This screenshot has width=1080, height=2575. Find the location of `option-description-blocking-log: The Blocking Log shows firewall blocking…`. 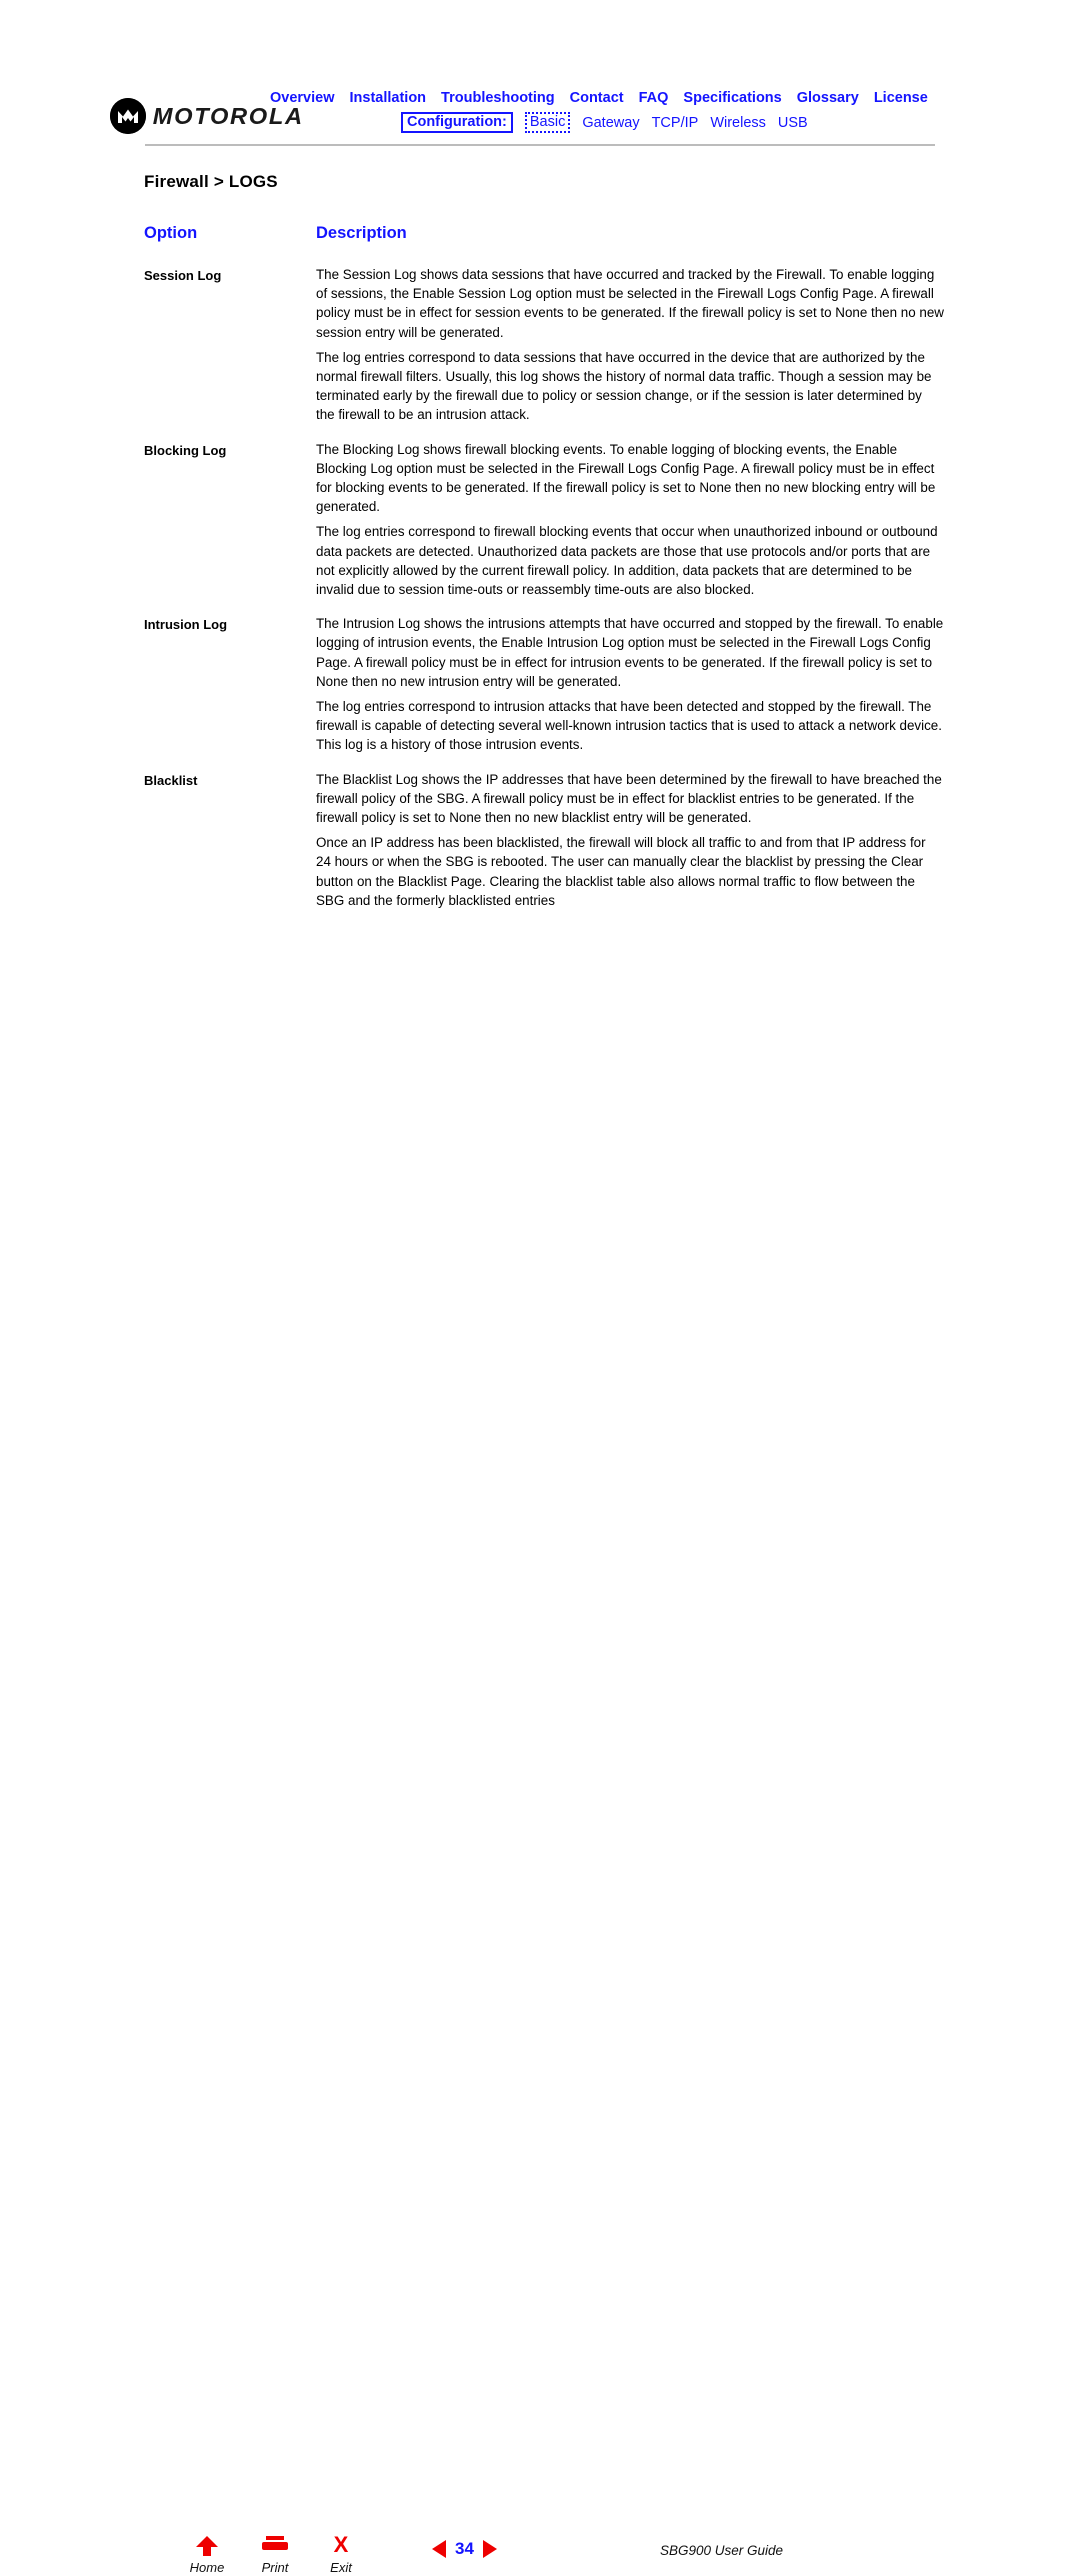

option-description-blocking-log: The Blocking Log shows firewall blocking… is located at coordinates (630, 520).